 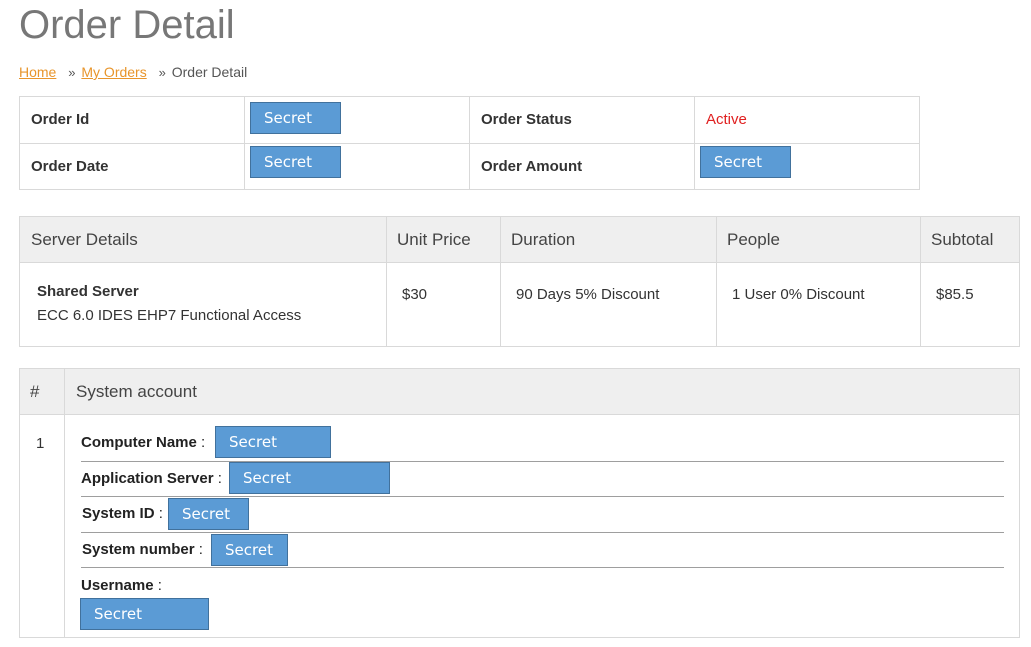 I want to click on system-id-redaction: Secret, so click(x=208, y=514).